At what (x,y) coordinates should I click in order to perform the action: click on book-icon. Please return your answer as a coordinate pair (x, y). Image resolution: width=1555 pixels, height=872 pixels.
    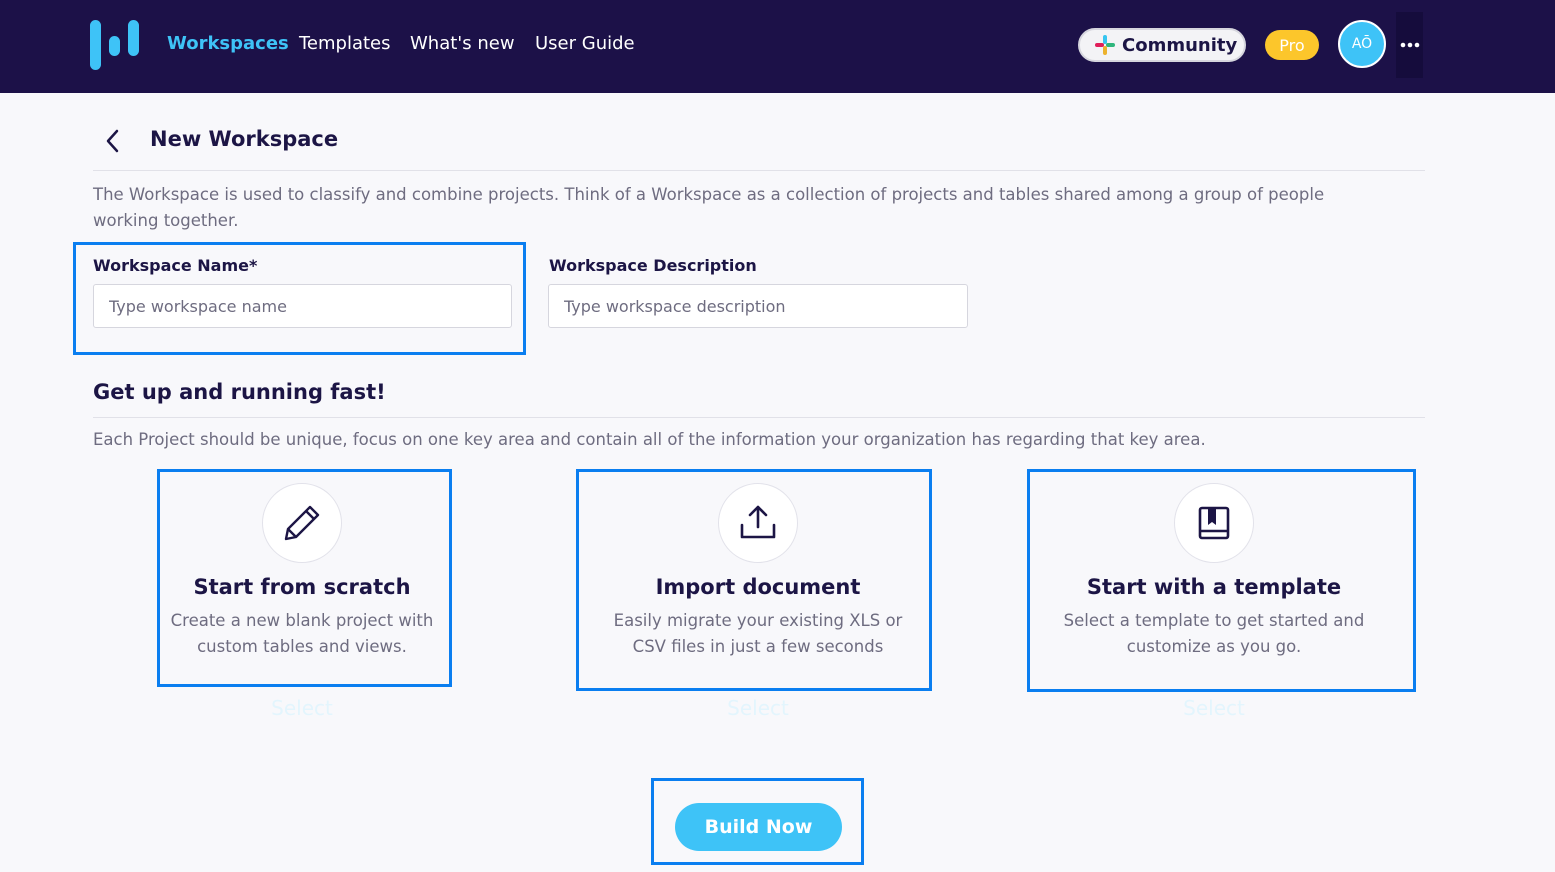
    Looking at the image, I should click on (1214, 523).